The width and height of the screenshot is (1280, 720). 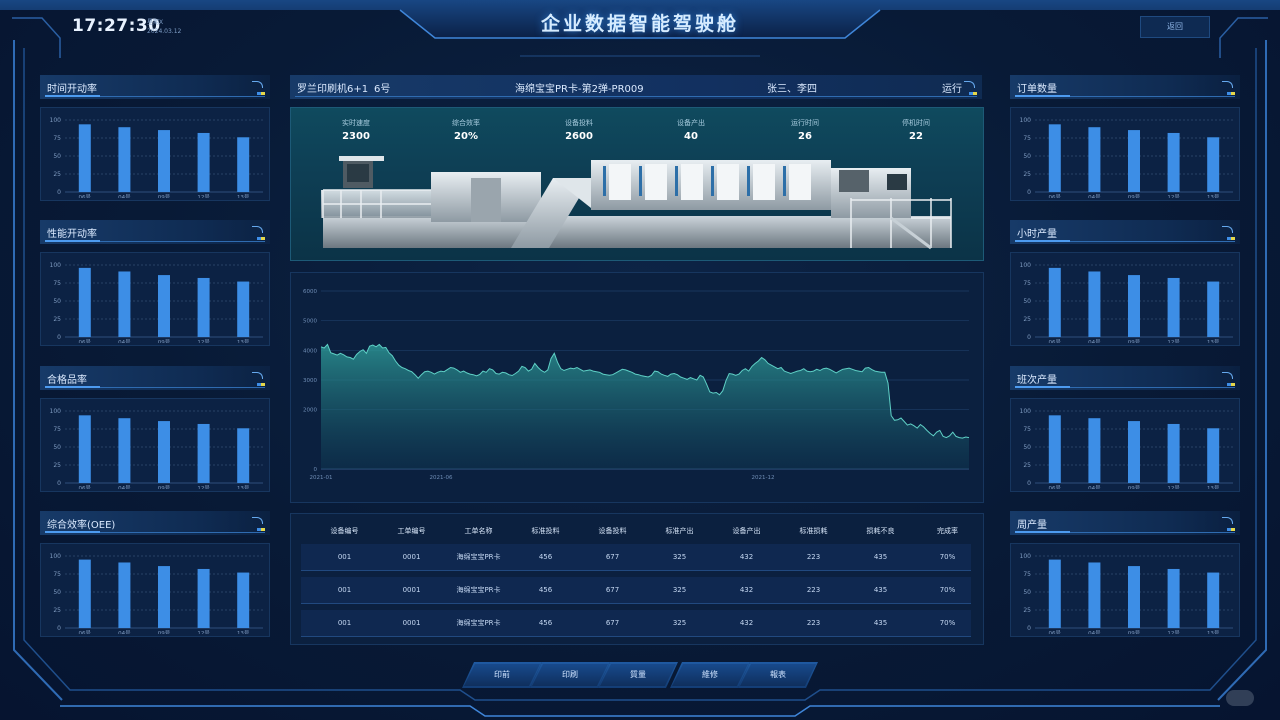 I want to click on y-tick-label: 100, so click(x=56, y=120).